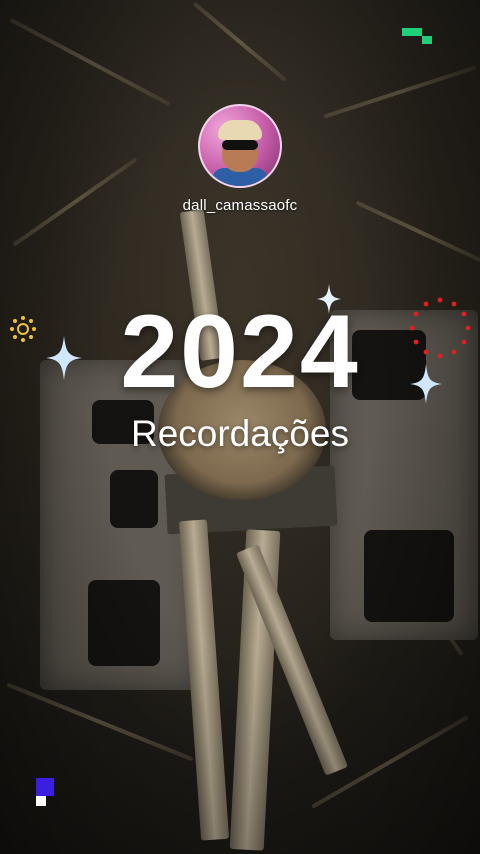 Image resolution: width=480 pixels, height=854 pixels. What do you see at coordinates (45, 792) in the screenshot?
I see `blue-pixels-decoration` at bounding box center [45, 792].